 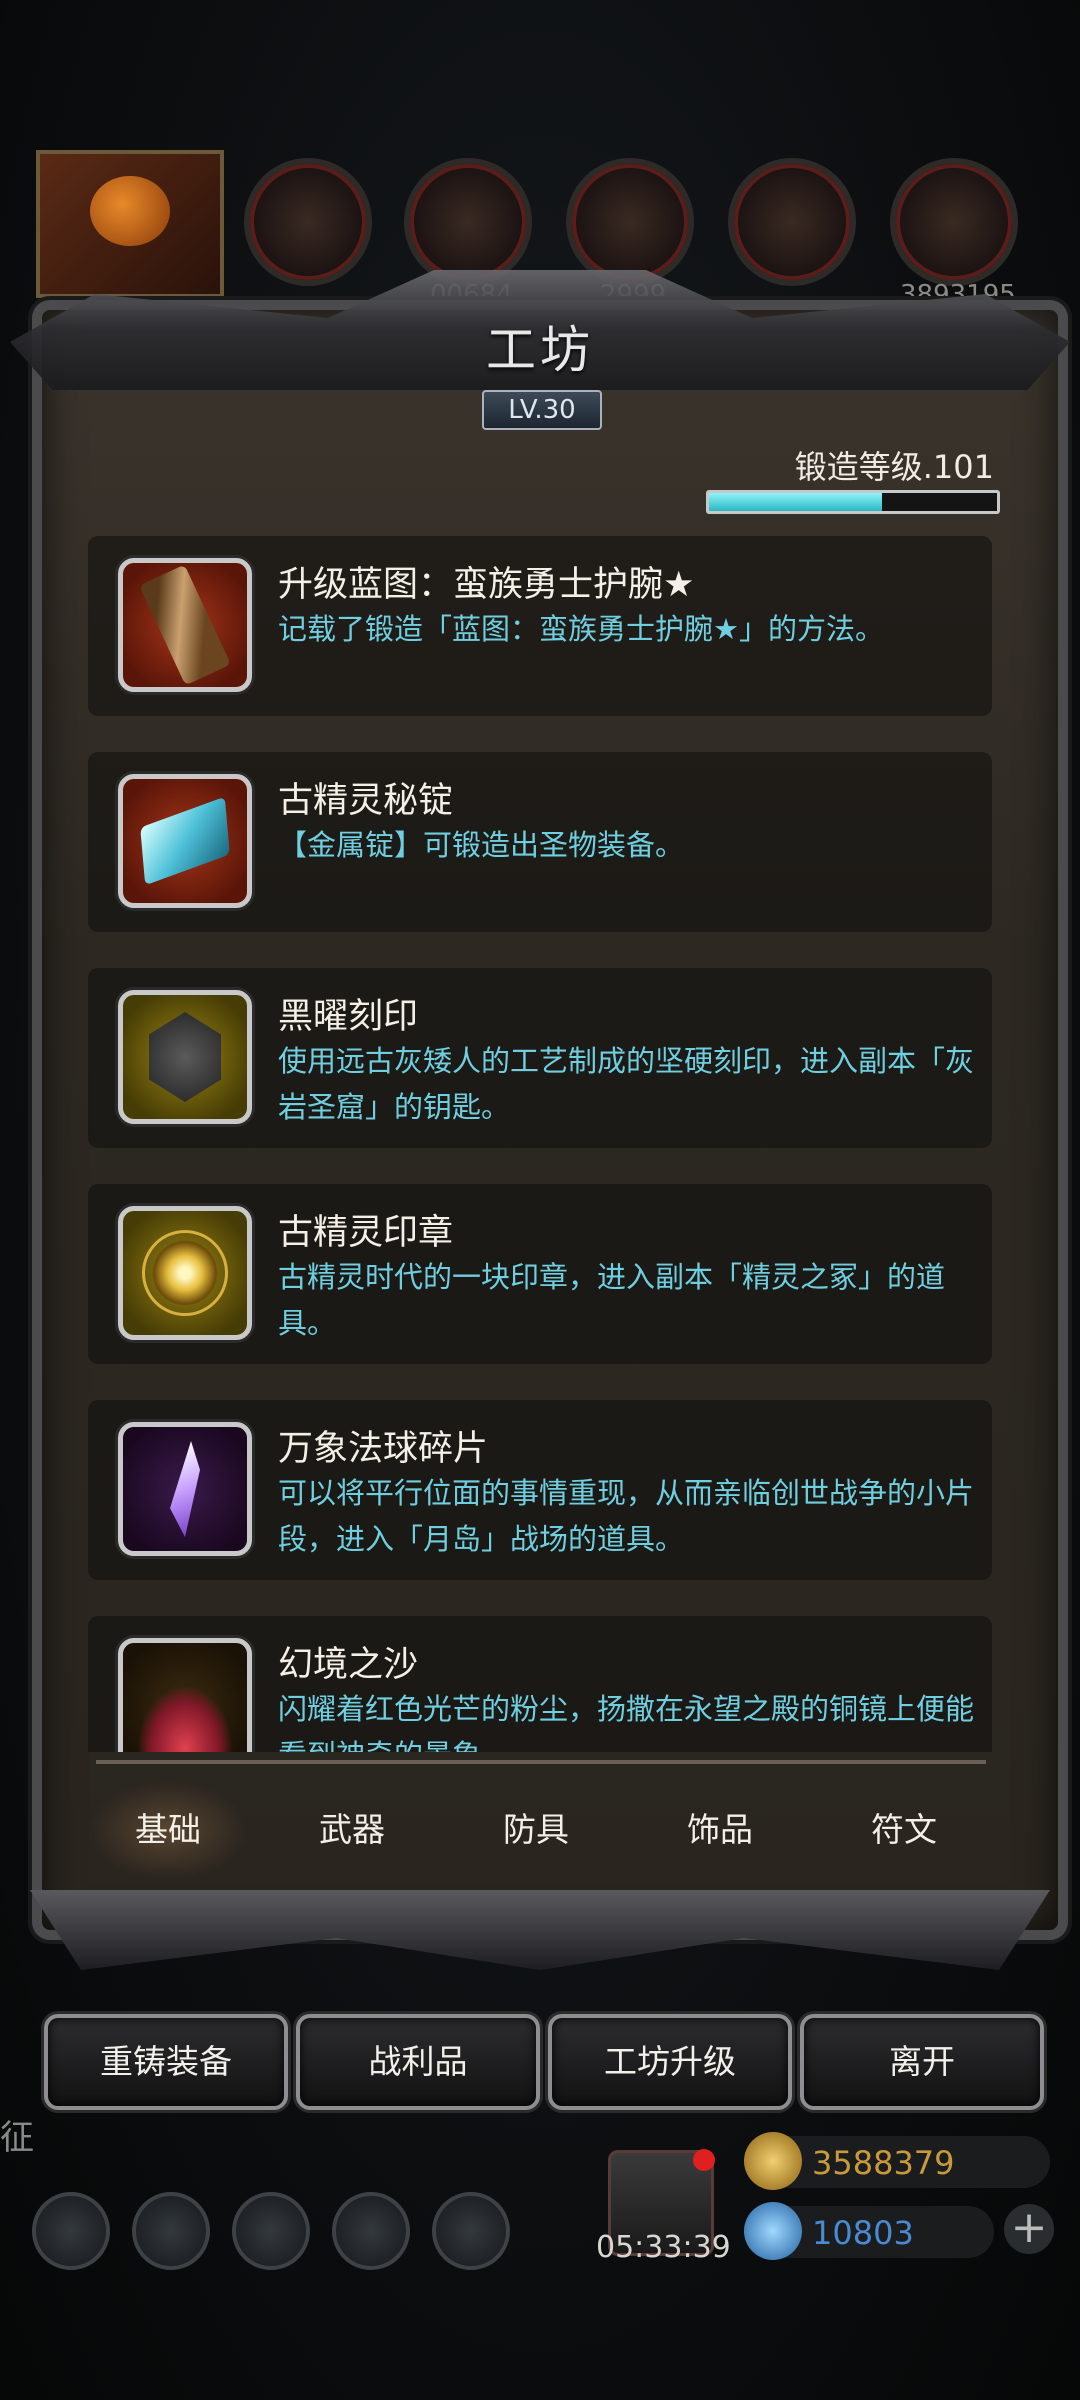 What do you see at coordinates (863, 2233) in the screenshot?
I see `gem-amount: 10803` at bounding box center [863, 2233].